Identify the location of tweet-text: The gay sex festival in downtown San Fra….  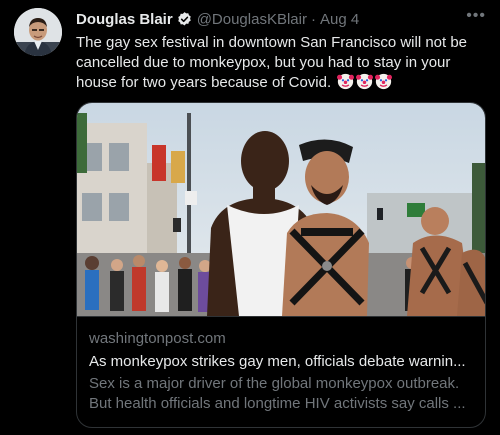
(282, 63).